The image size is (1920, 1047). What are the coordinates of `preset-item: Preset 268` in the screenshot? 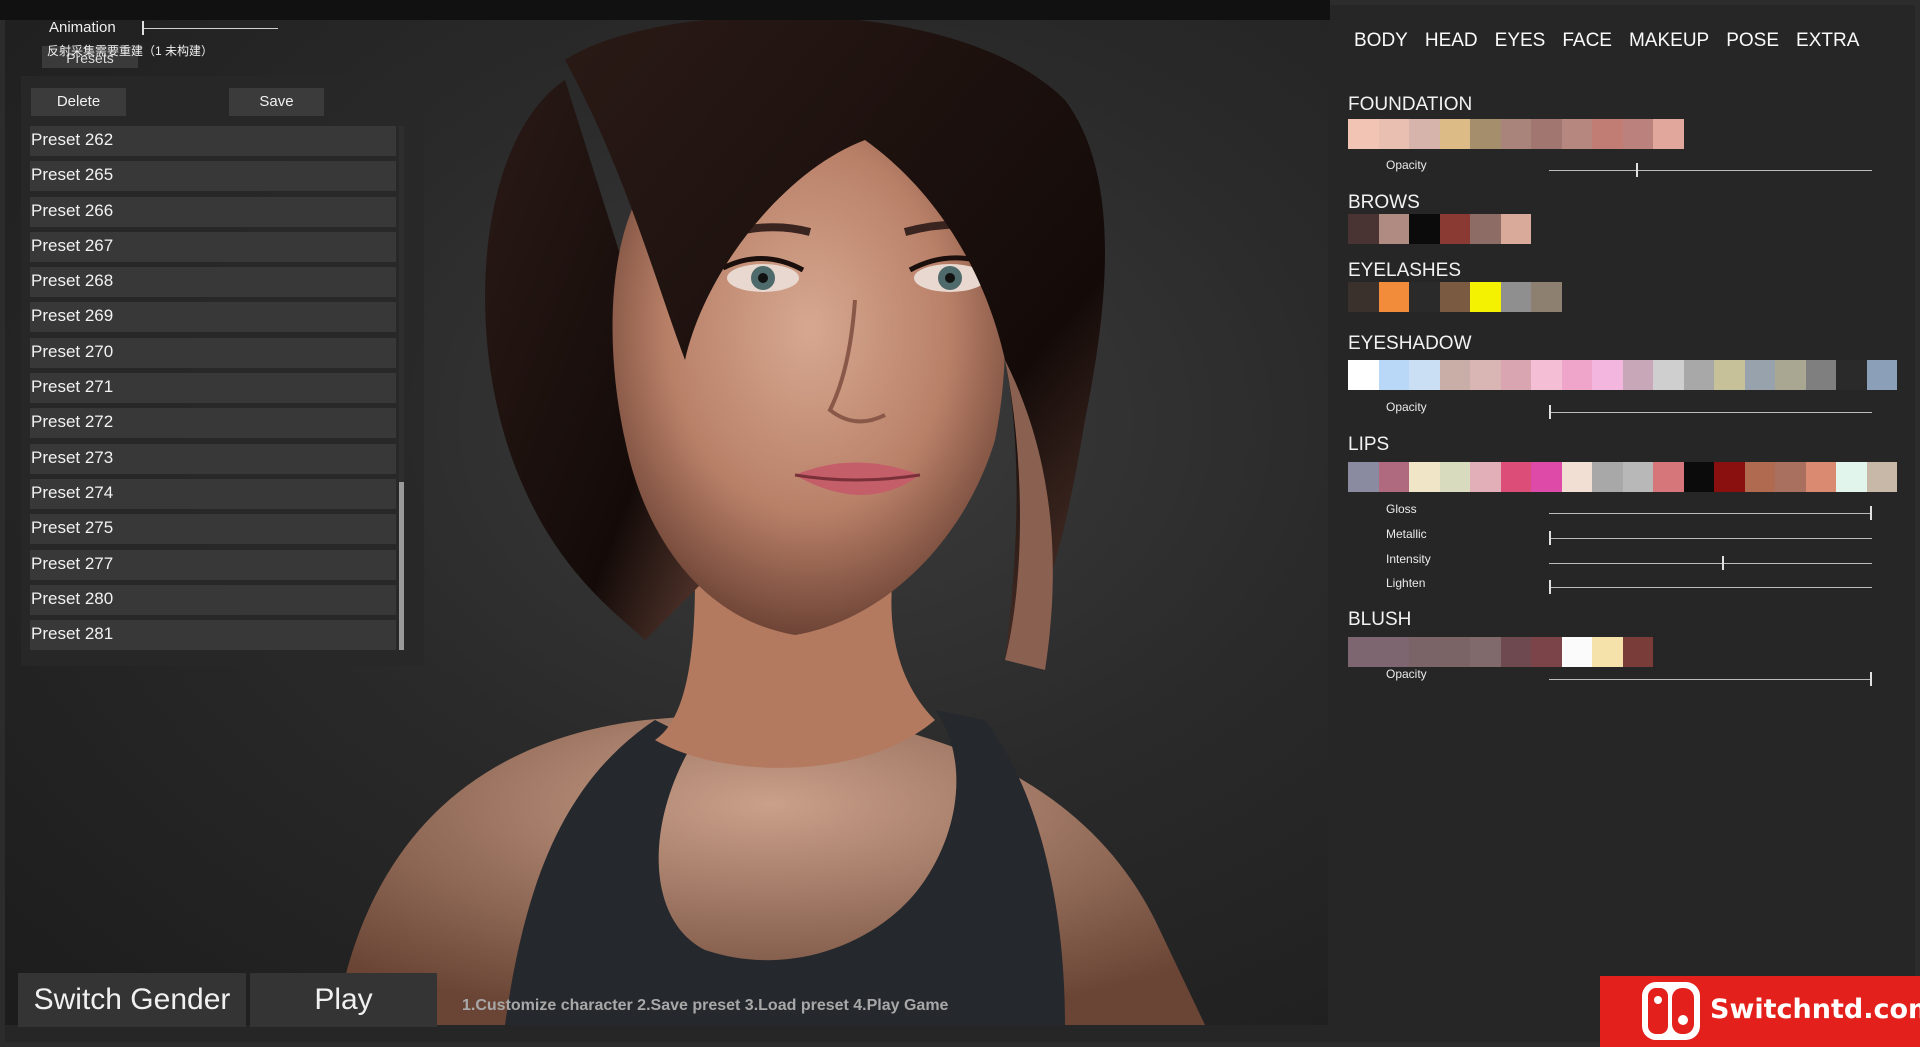 It's located at (213, 282).